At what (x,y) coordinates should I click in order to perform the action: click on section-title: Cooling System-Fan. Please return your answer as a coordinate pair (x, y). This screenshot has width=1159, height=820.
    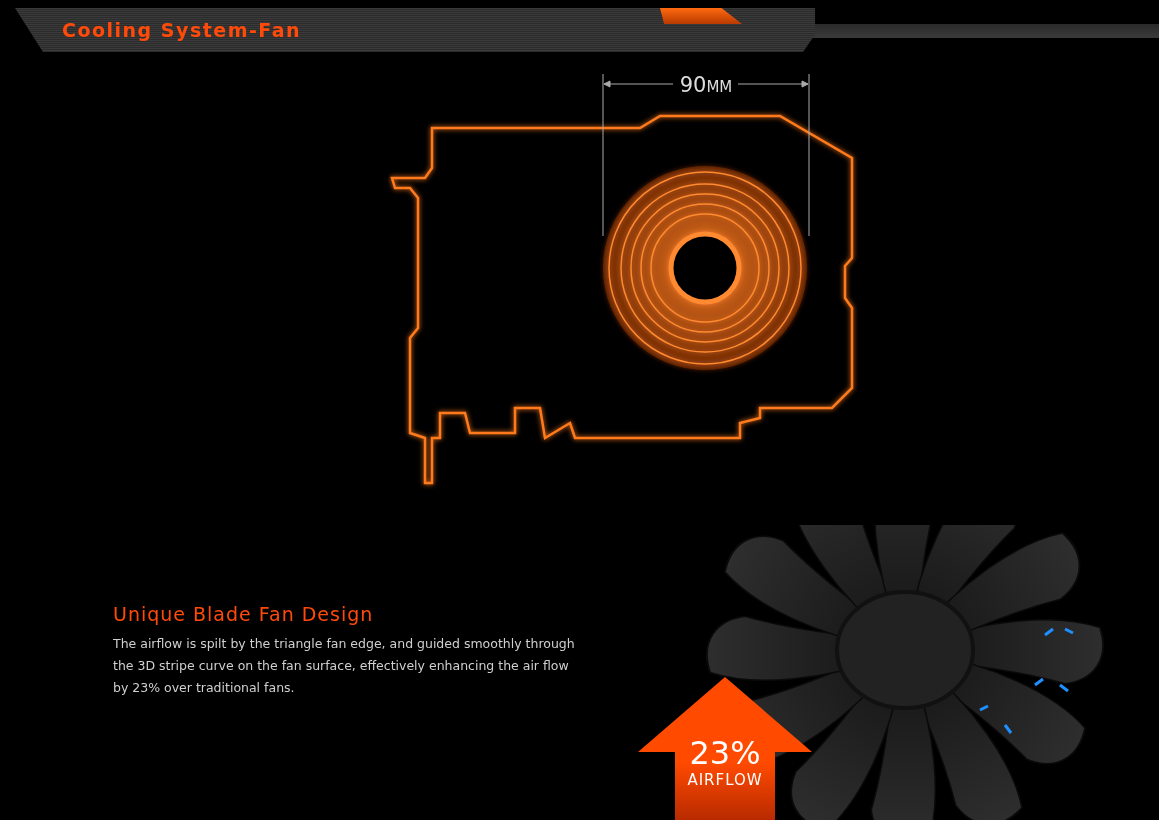
    Looking at the image, I should click on (182, 30).